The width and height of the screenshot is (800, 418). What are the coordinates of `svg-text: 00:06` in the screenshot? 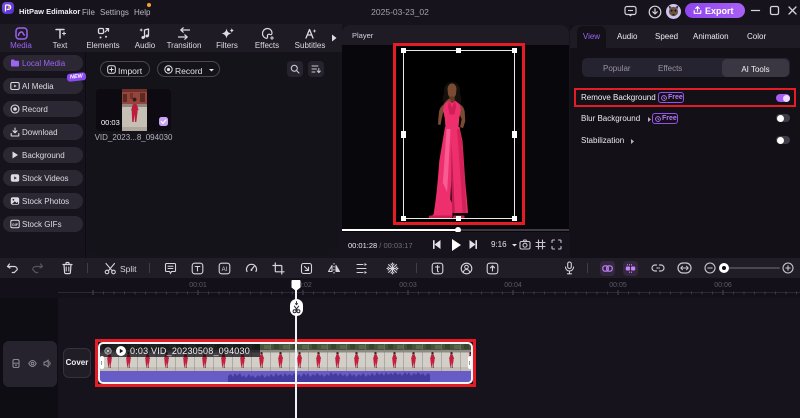 It's located at (723, 285).